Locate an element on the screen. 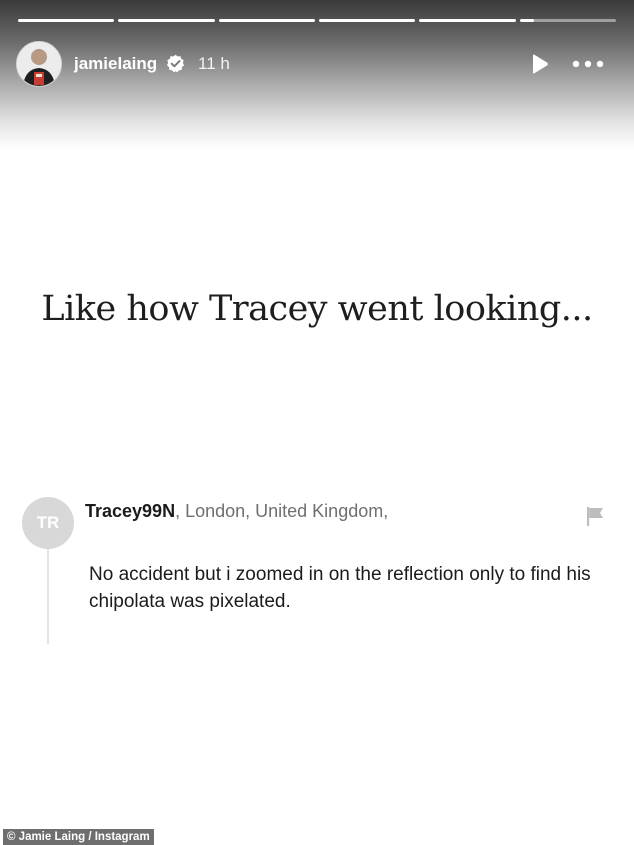 The width and height of the screenshot is (634, 845). story-header: jamielaing 11 h is located at coordinates (316, 64).